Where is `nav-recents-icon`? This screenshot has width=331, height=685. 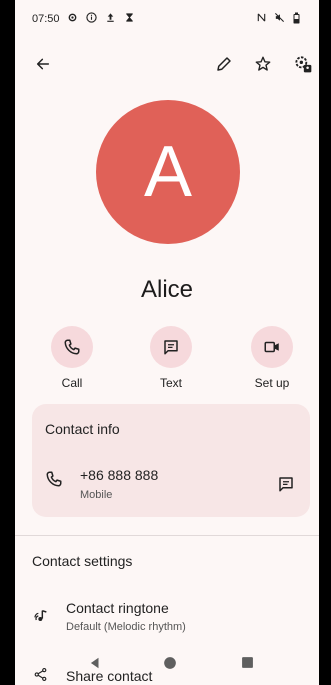
nav-recents-icon is located at coordinates (247, 662).